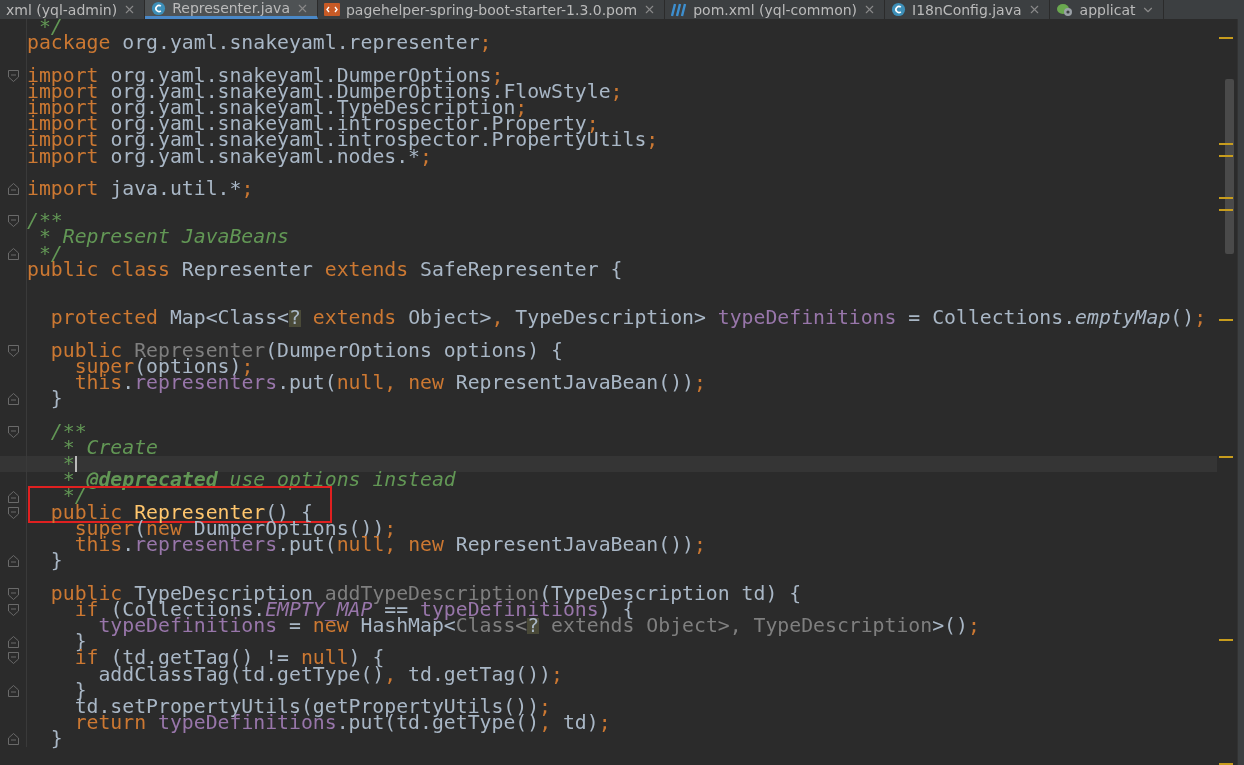  What do you see at coordinates (775, 9) in the screenshot?
I see `tab-label: pom.xml (yql-common)` at bounding box center [775, 9].